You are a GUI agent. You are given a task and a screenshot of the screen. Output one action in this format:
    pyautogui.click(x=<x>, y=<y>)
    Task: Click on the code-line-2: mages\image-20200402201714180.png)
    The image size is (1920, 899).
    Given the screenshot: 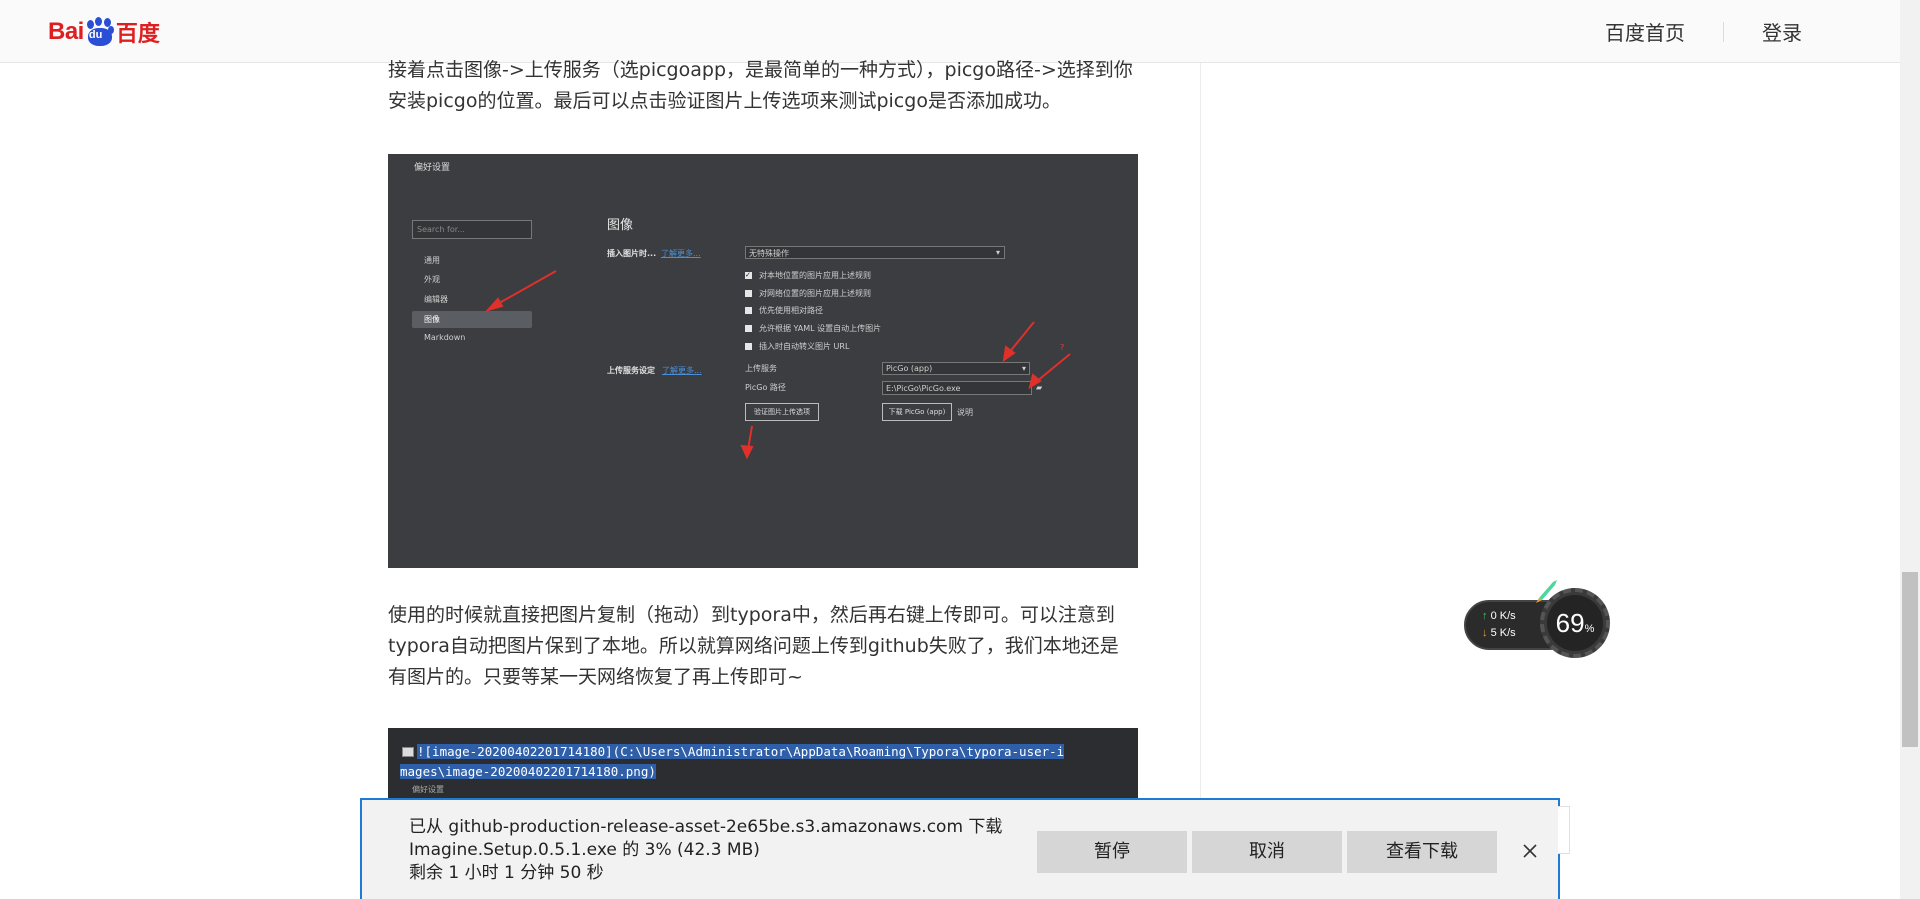 What is the action you would take?
    pyautogui.click(x=528, y=772)
    